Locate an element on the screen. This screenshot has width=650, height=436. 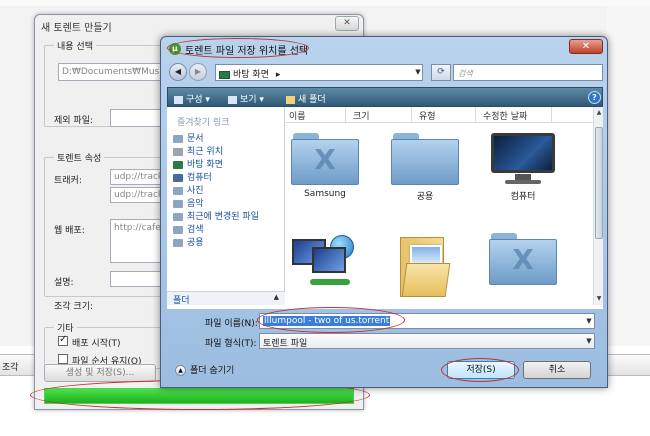
list-item: 공용 is located at coordinates (425, 167).